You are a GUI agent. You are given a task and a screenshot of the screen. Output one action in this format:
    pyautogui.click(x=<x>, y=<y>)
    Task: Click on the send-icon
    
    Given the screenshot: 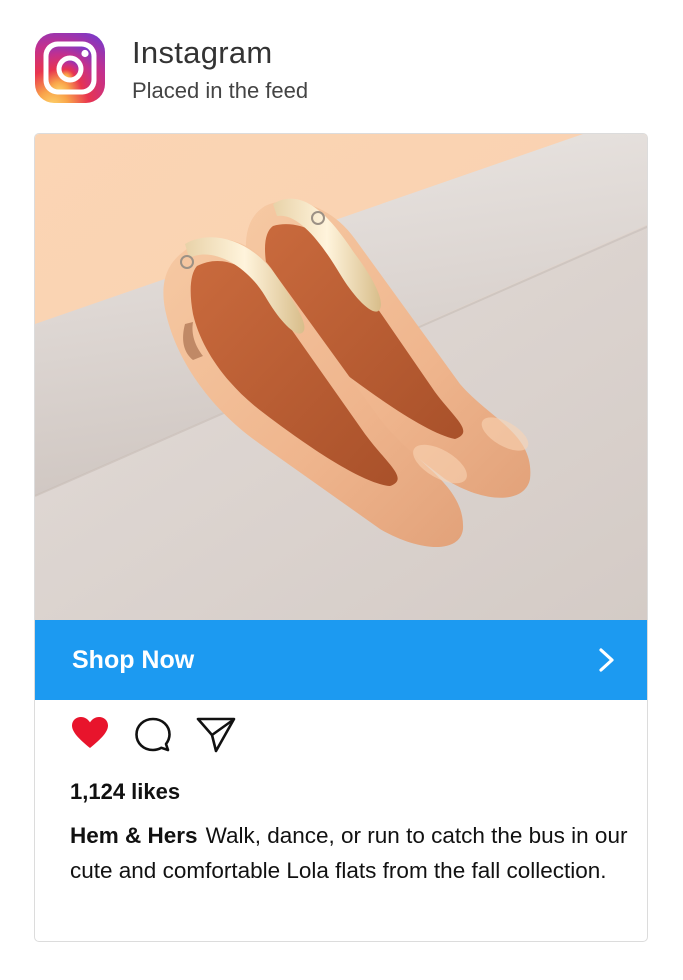 What is the action you would take?
    pyautogui.click(x=216, y=735)
    